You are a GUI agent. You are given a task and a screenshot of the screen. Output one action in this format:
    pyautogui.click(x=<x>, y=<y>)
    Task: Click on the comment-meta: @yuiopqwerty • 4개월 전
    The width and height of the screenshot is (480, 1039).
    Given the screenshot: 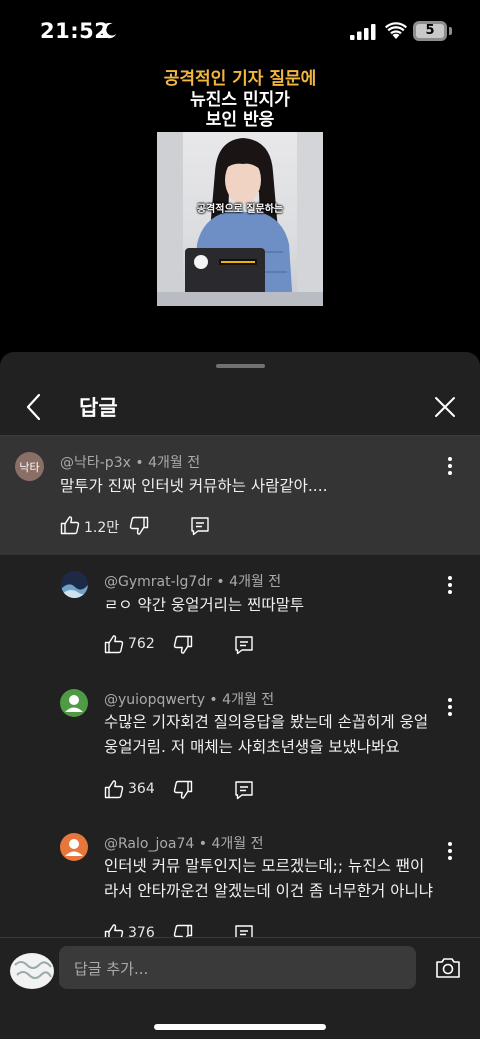 What is the action you would take?
    pyautogui.click(x=189, y=700)
    